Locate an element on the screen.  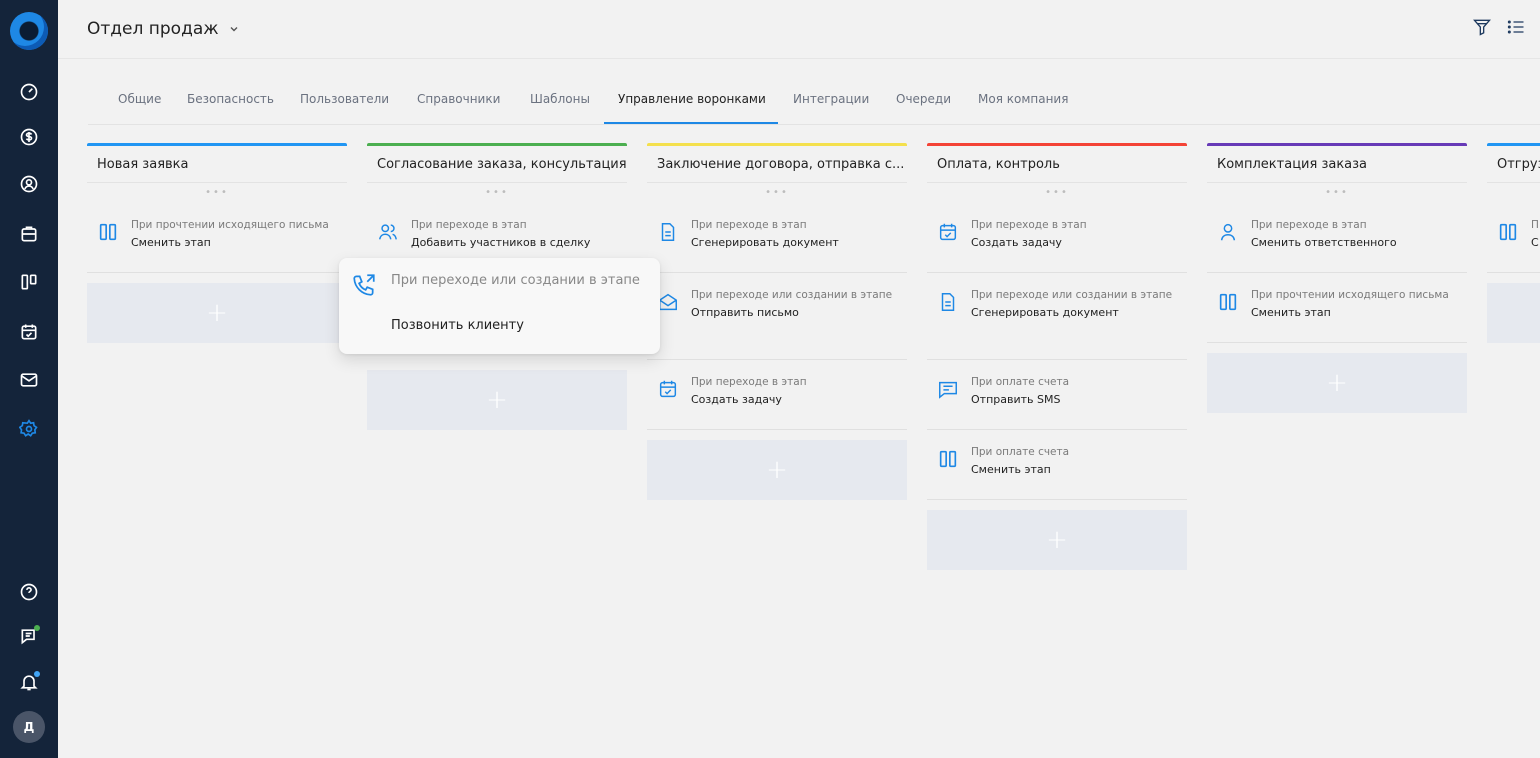
contacts-icon is located at coordinates (29, 184).